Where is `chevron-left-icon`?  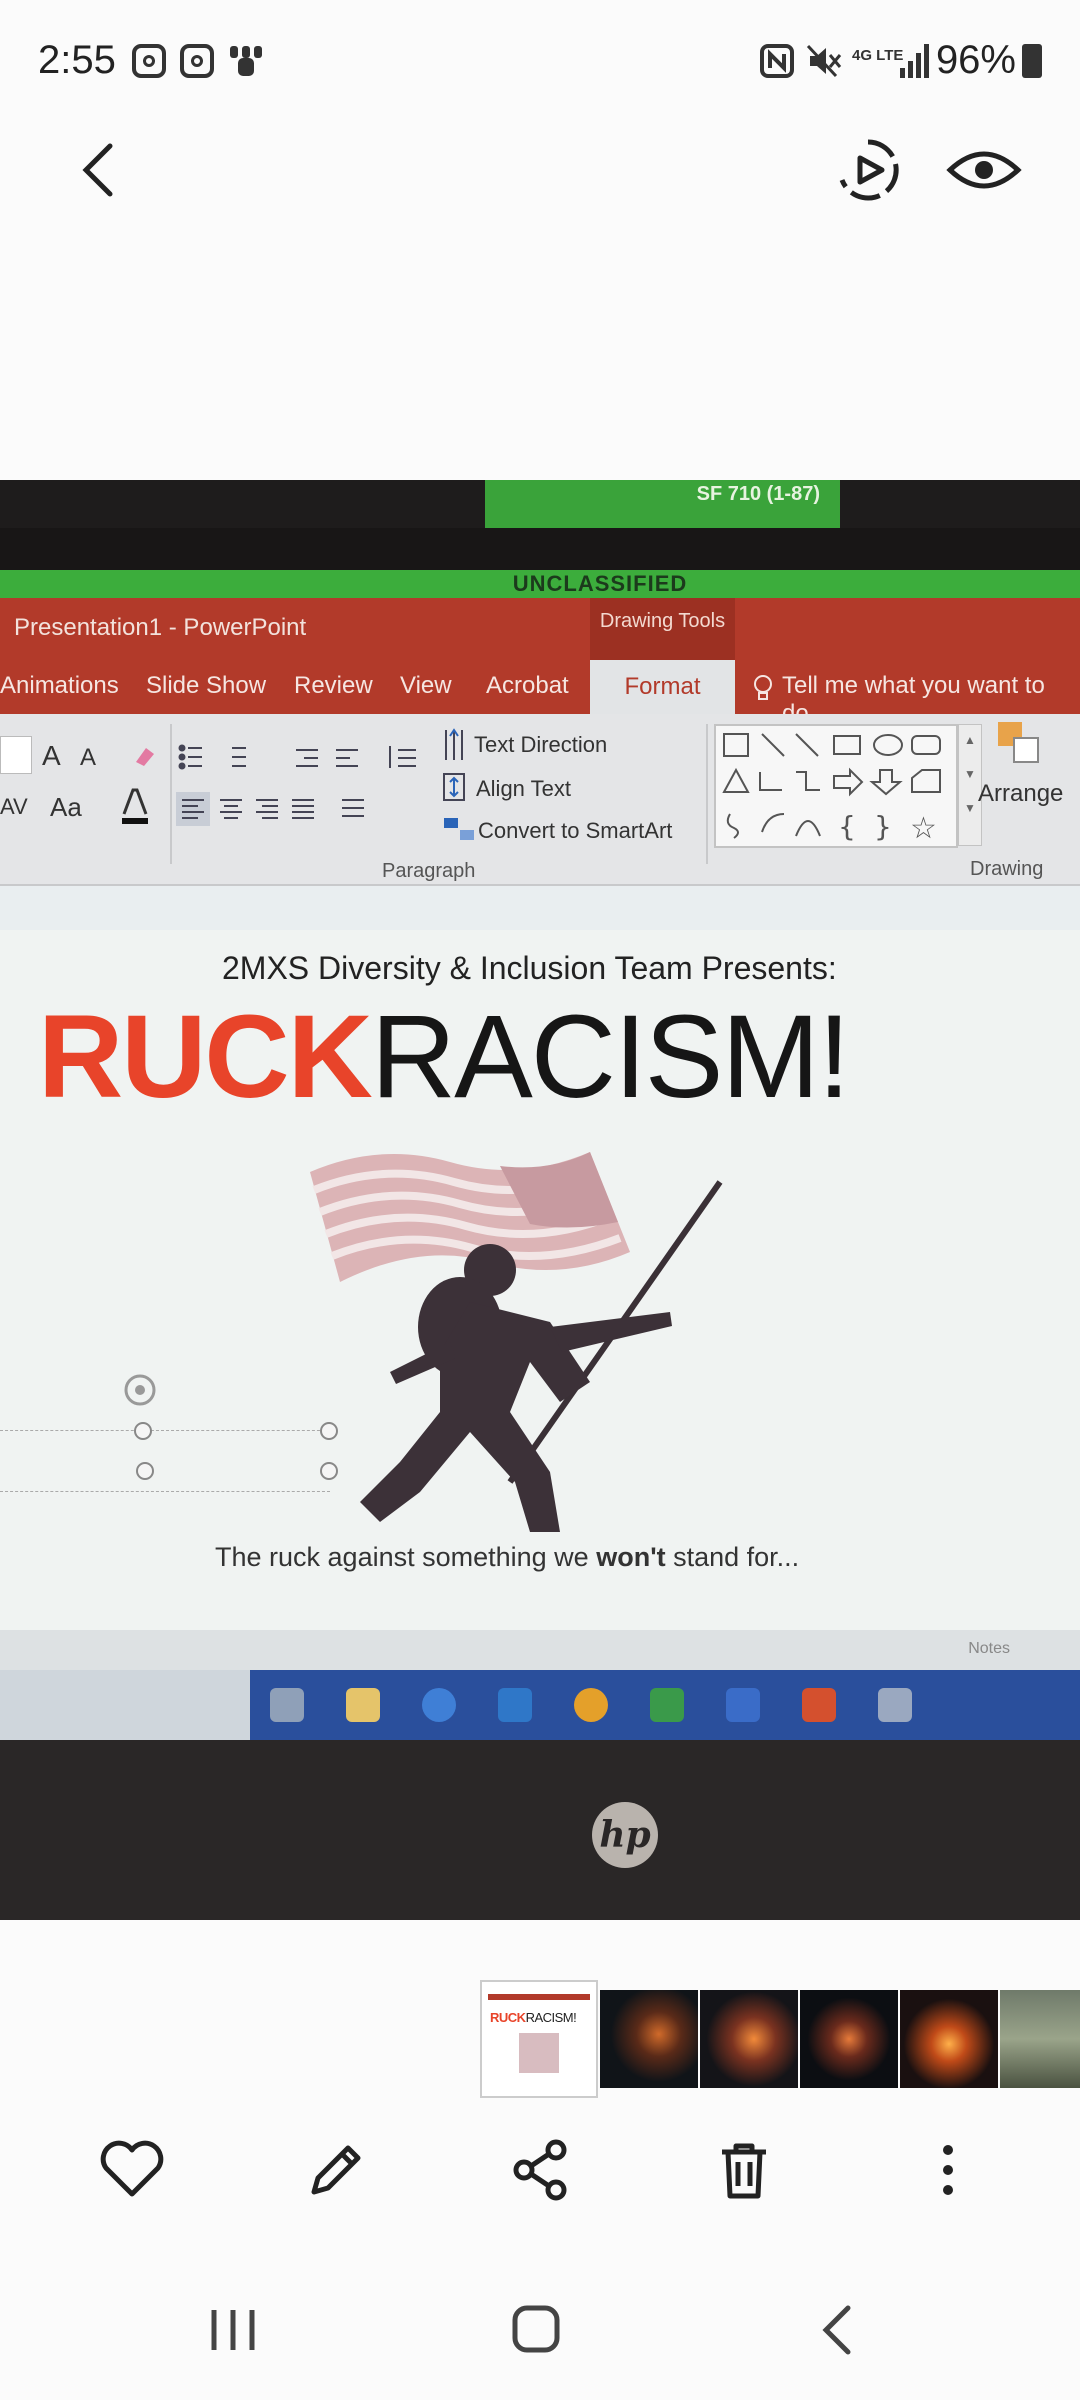 chevron-left-icon is located at coordinates (97, 170).